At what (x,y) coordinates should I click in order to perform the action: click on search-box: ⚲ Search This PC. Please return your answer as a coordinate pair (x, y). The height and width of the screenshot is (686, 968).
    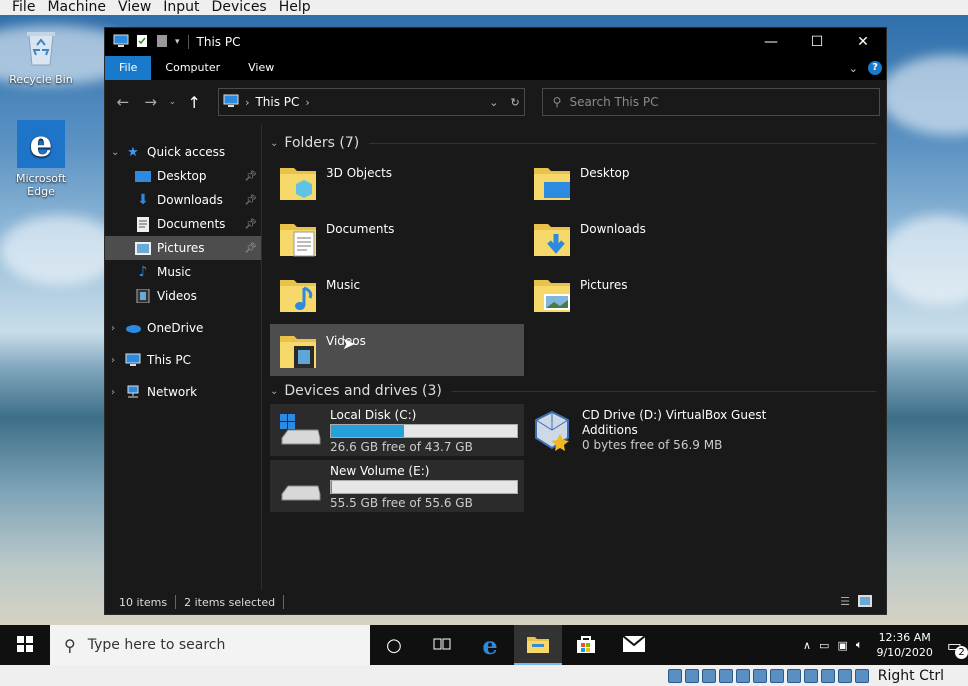
    Looking at the image, I should click on (711, 102).